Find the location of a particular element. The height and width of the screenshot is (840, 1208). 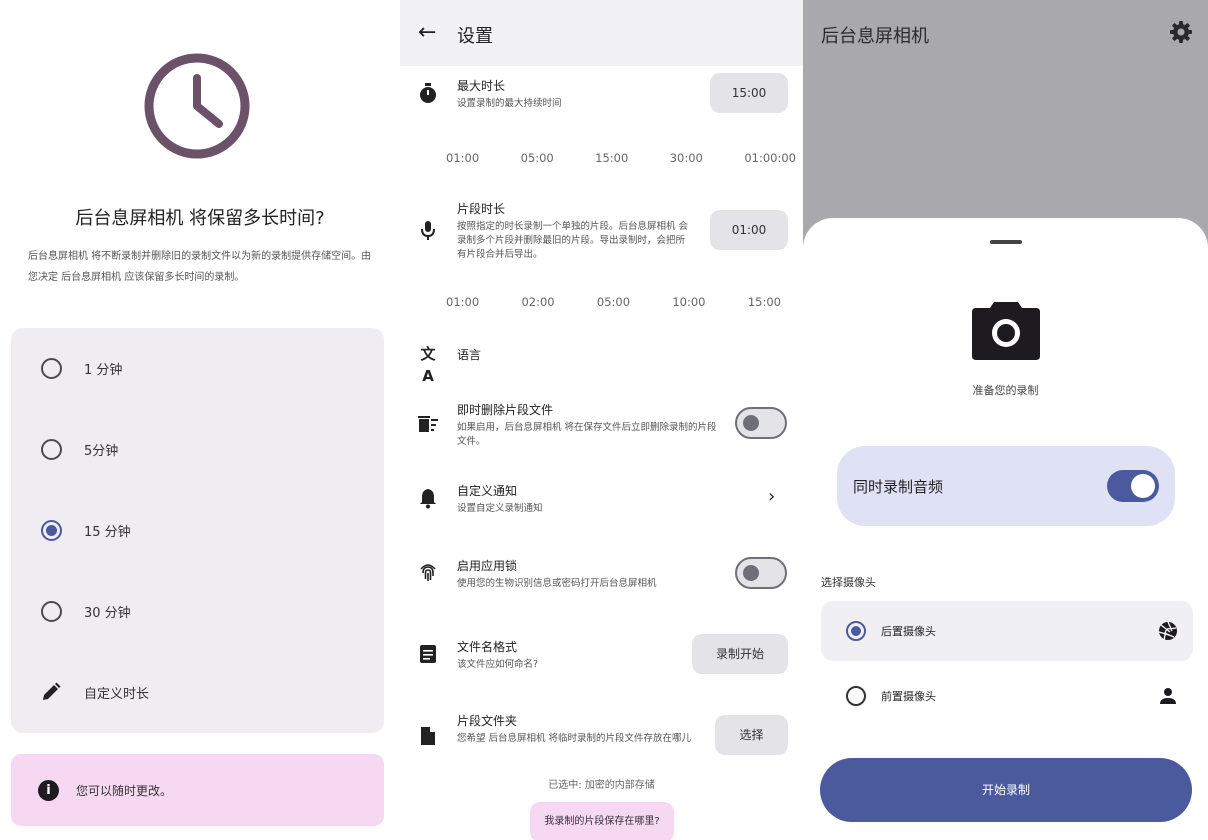

info-icon: i is located at coordinates (48, 790).